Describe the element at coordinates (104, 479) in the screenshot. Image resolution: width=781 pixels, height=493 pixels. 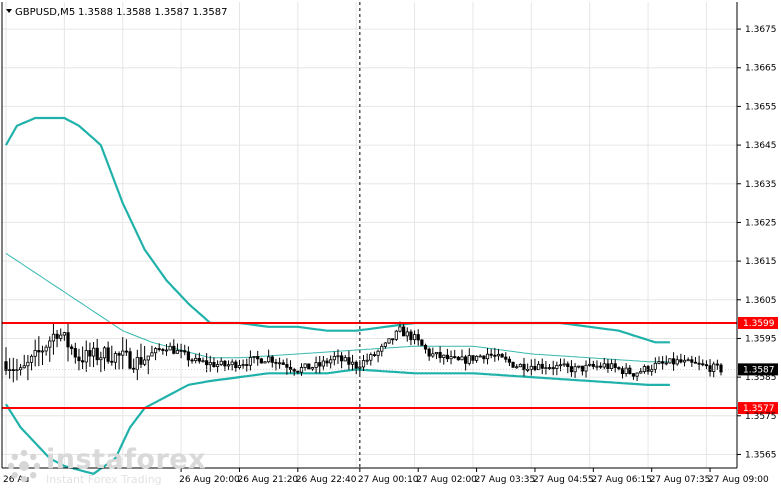
I see `watermark-tagline: Instant Forex Trading` at that location.